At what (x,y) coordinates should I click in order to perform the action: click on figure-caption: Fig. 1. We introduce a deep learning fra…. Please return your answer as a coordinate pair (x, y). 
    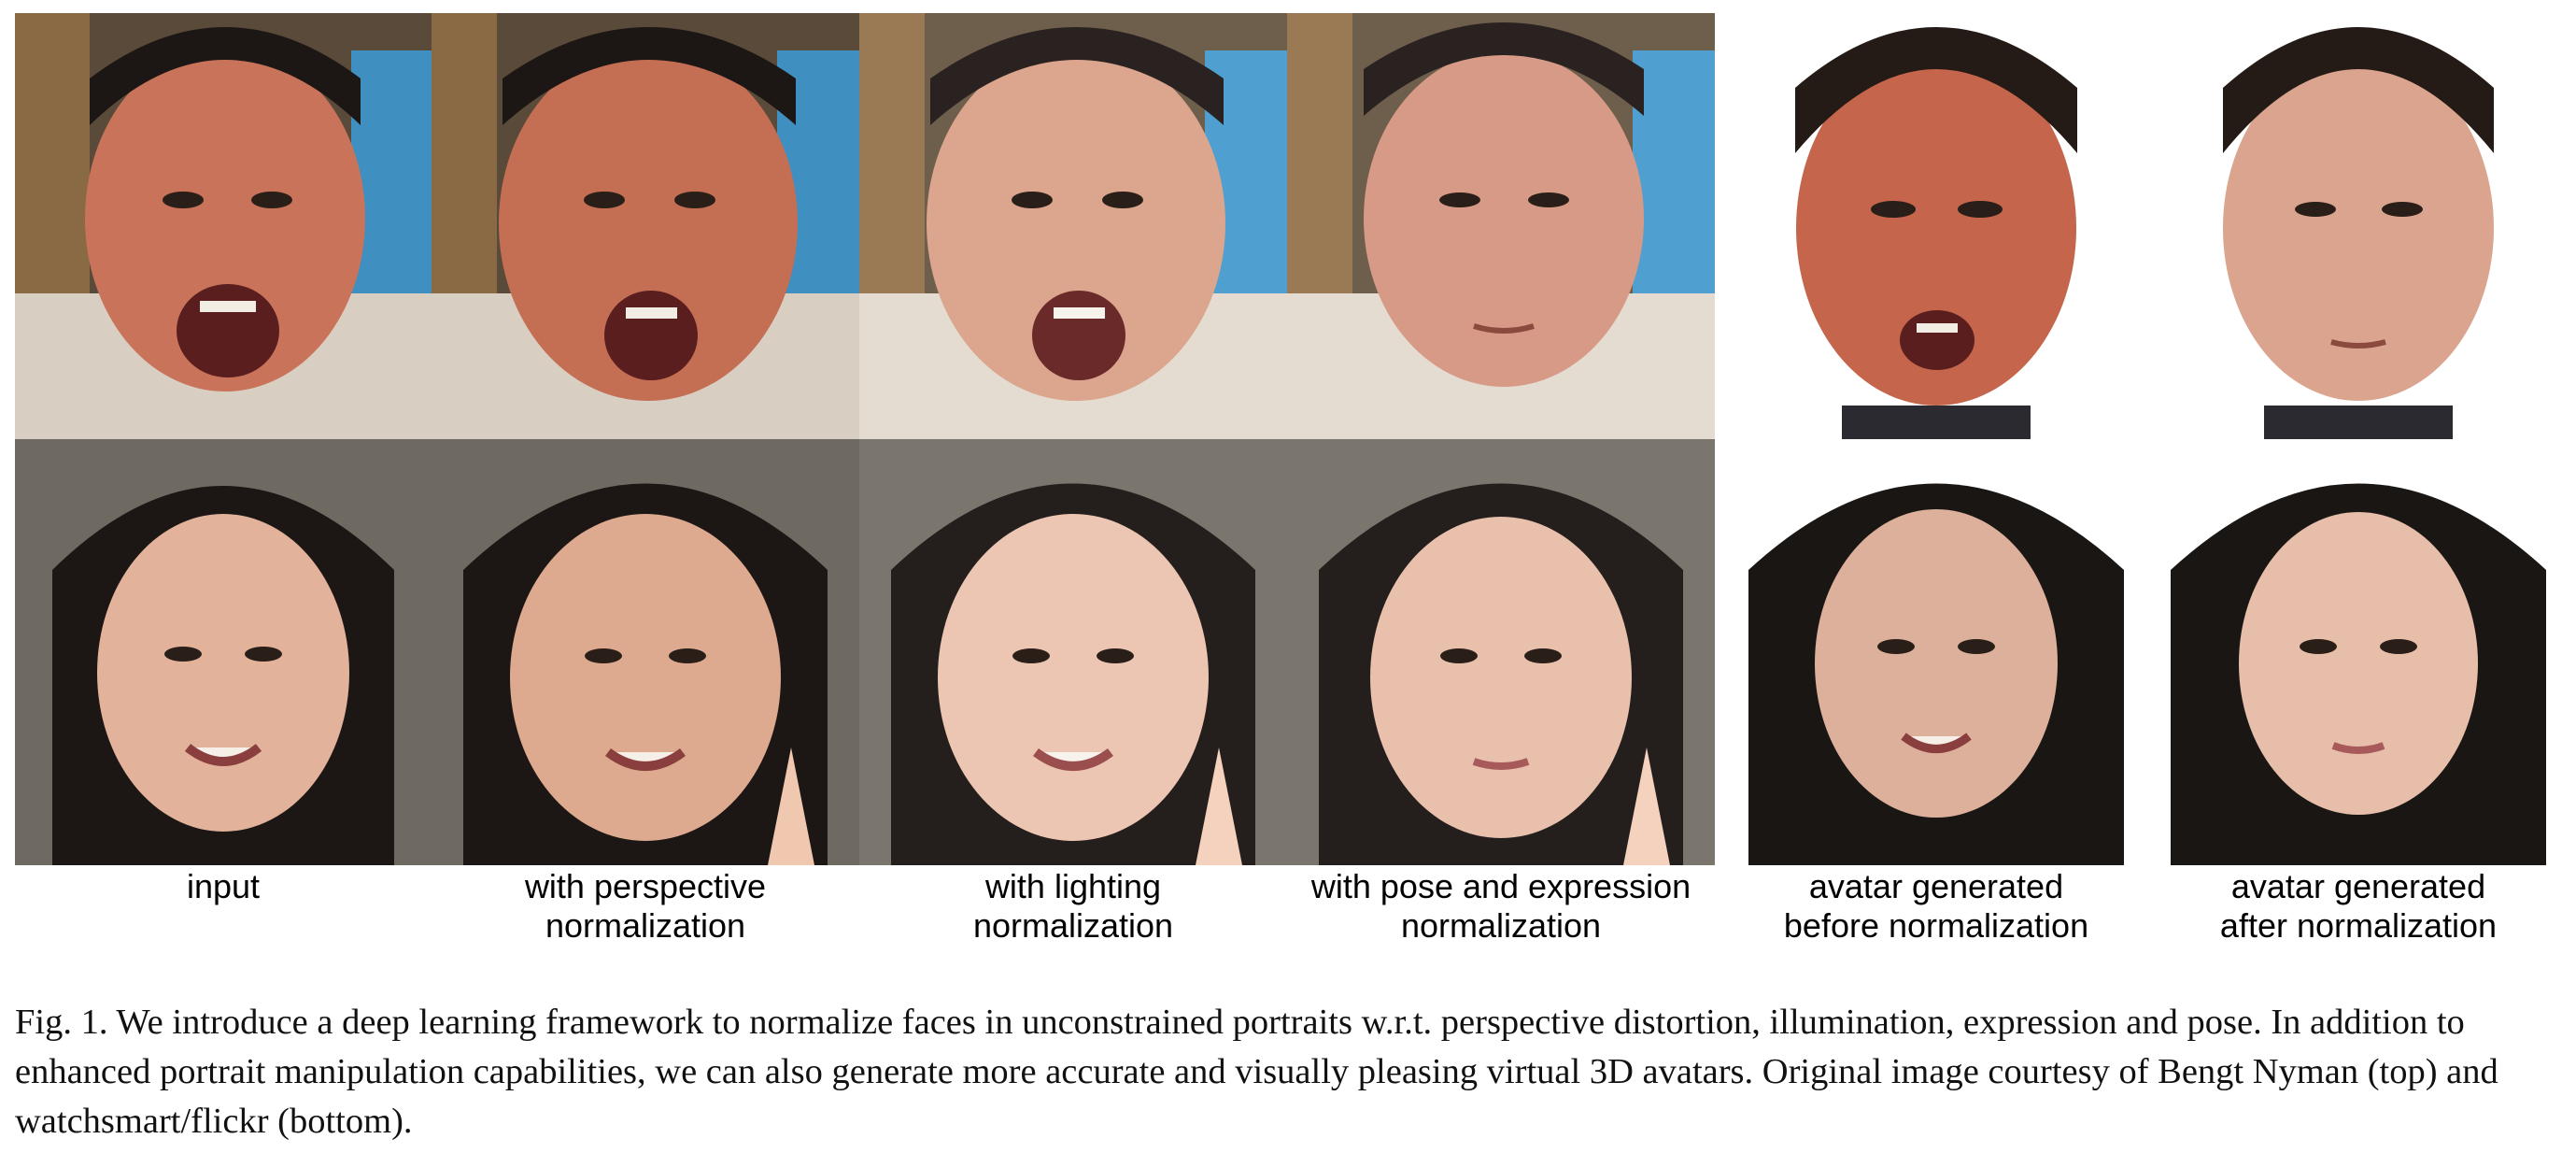
    Looking at the image, I should click on (1256, 1072).